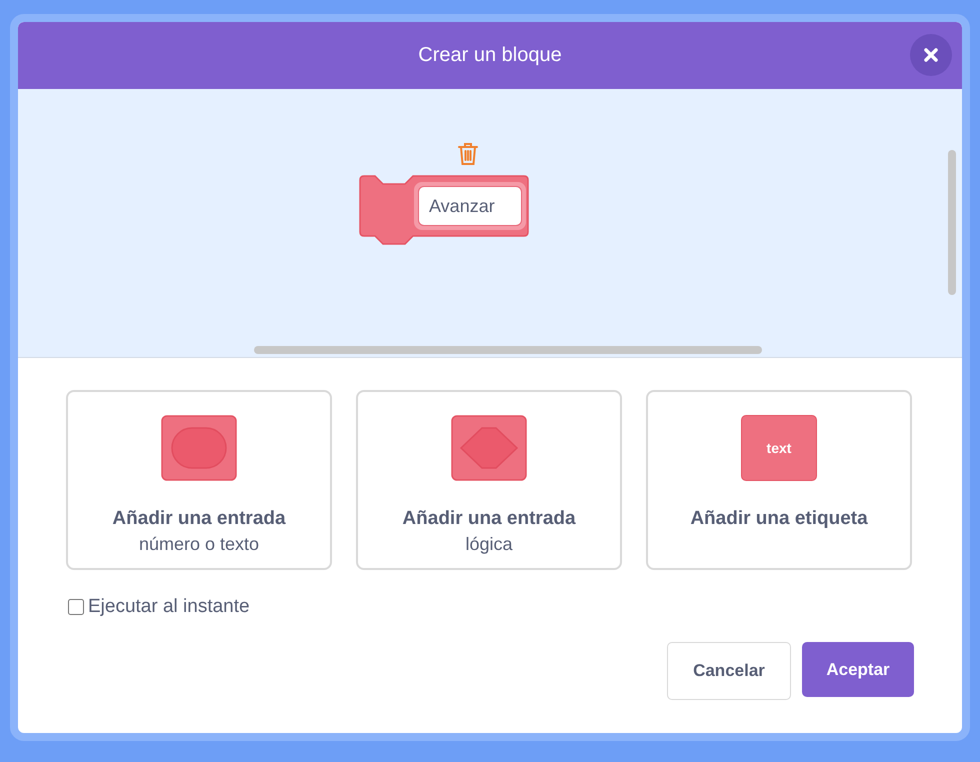  What do you see at coordinates (489, 448) in the screenshot?
I see `hexagon-input-icon` at bounding box center [489, 448].